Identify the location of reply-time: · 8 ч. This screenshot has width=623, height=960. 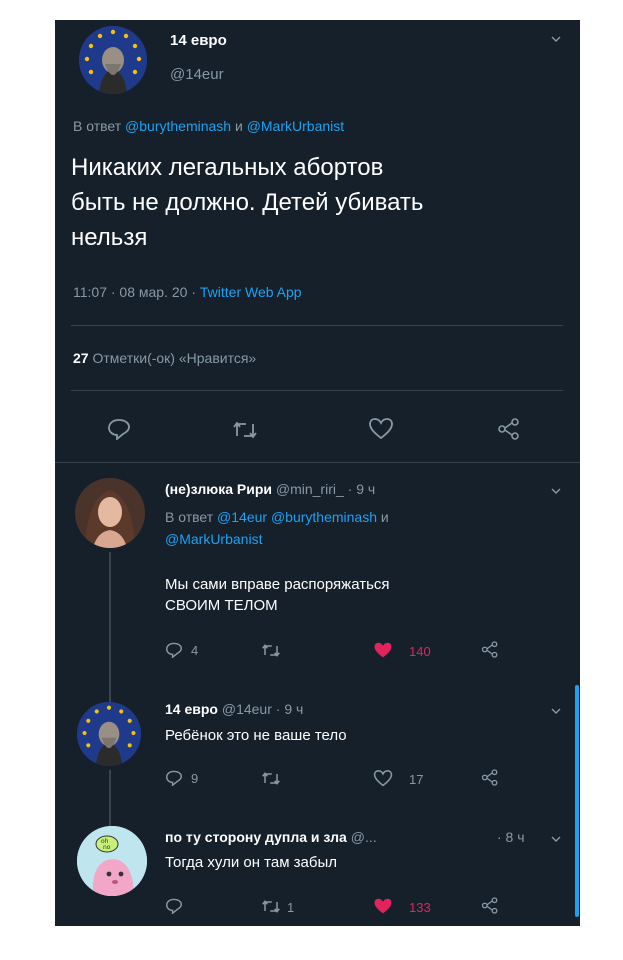
(511, 837).